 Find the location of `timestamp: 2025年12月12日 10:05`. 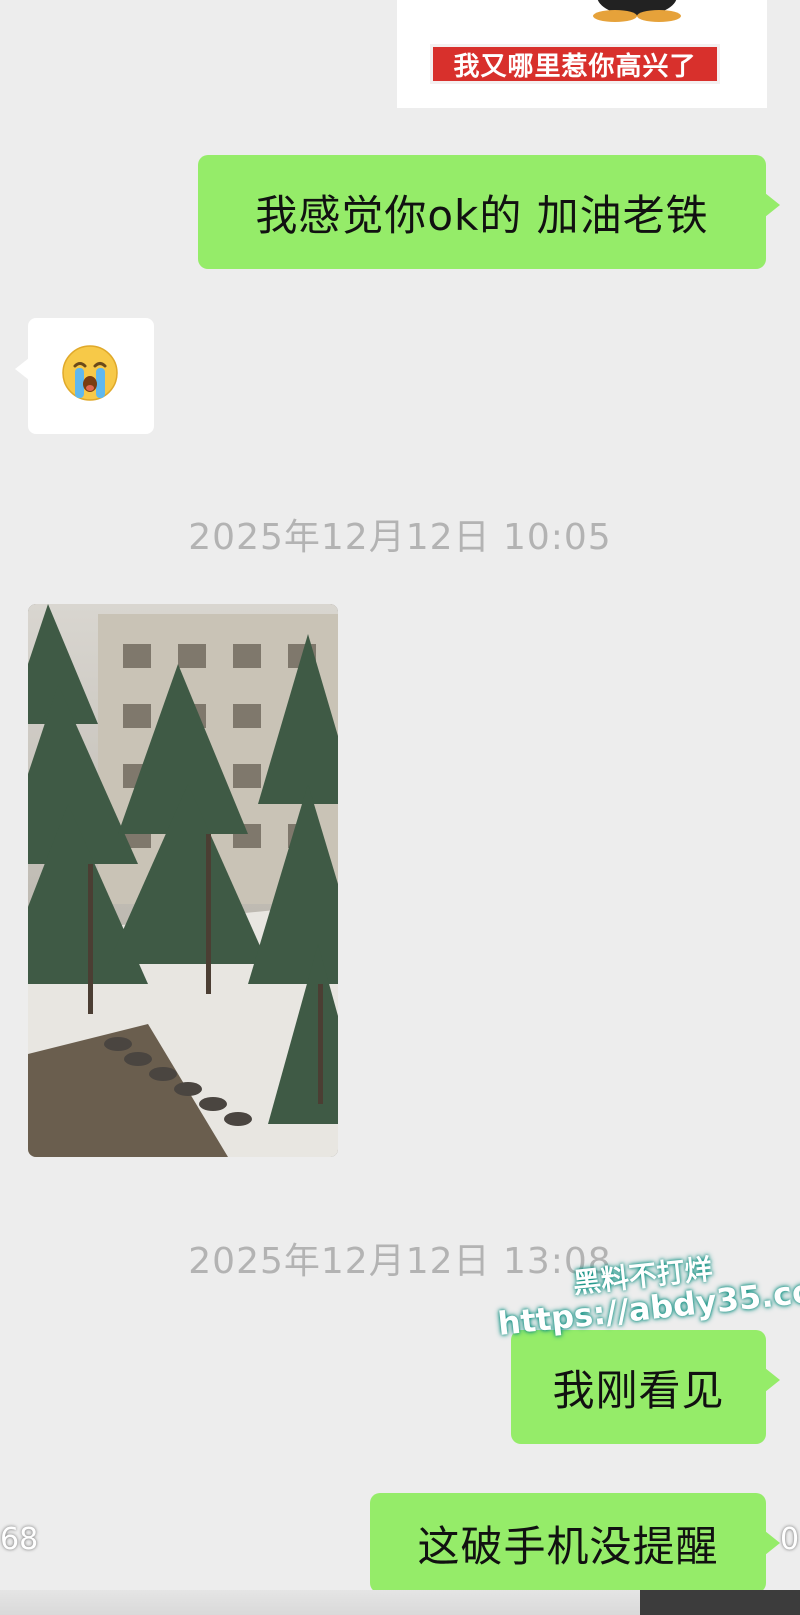

timestamp: 2025年12月12日 10:05 is located at coordinates (400, 537).